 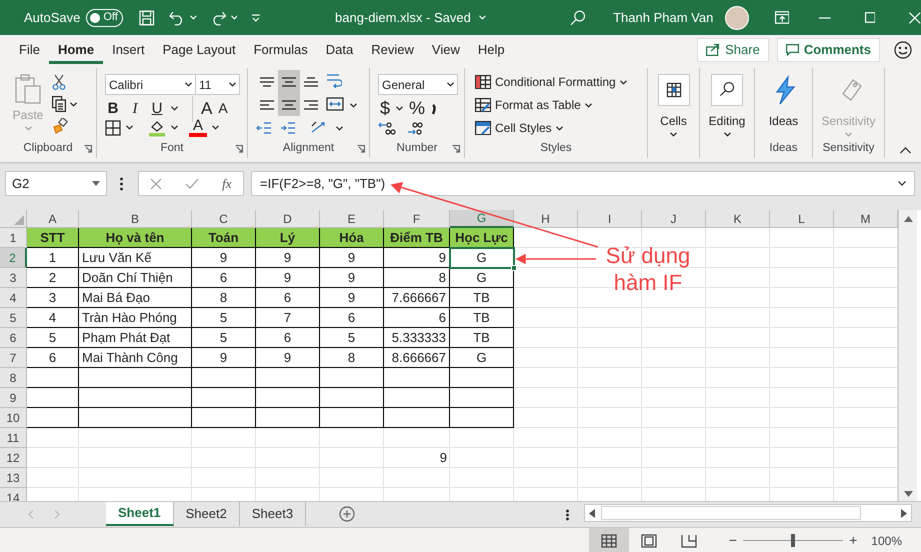 What do you see at coordinates (731, 513) in the screenshot?
I see `scrollbar-thumb` at bounding box center [731, 513].